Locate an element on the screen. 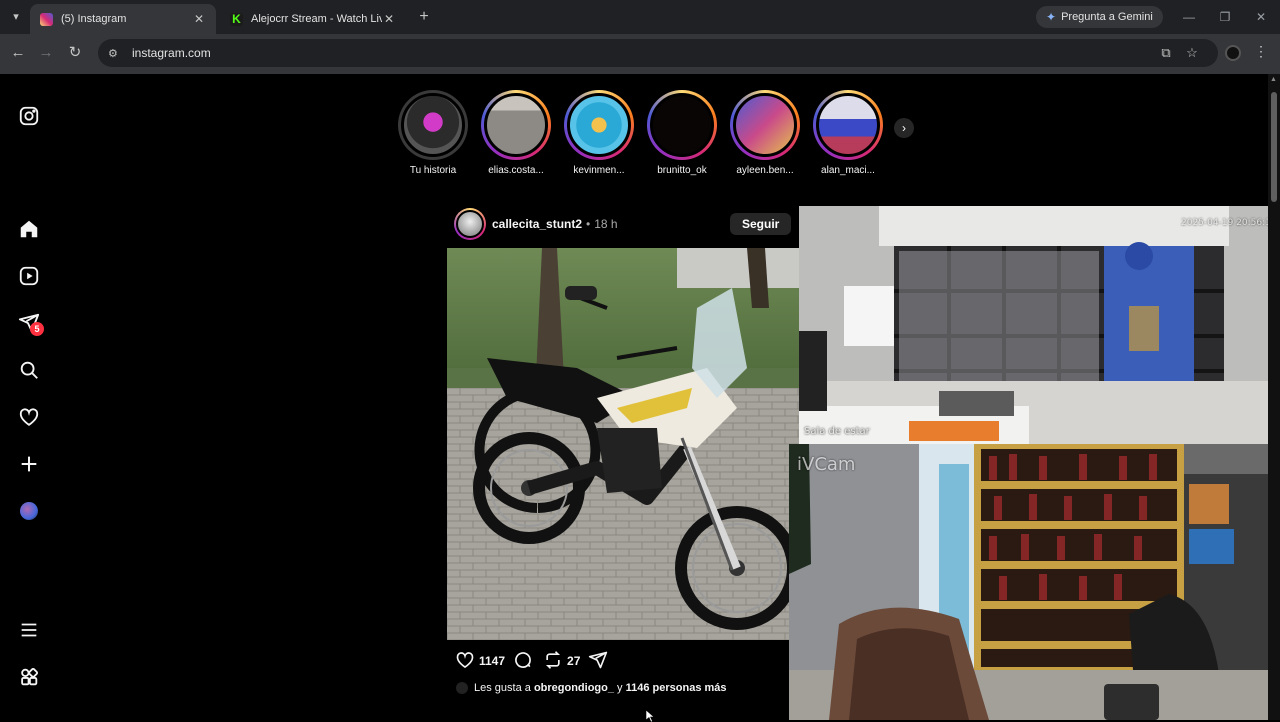 Image resolution: width=1280 pixels, height=722 pixels. tab-kick-stream: K Alejocrr Stream - Watch Live on ✕ is located at coordinates (313, 19).